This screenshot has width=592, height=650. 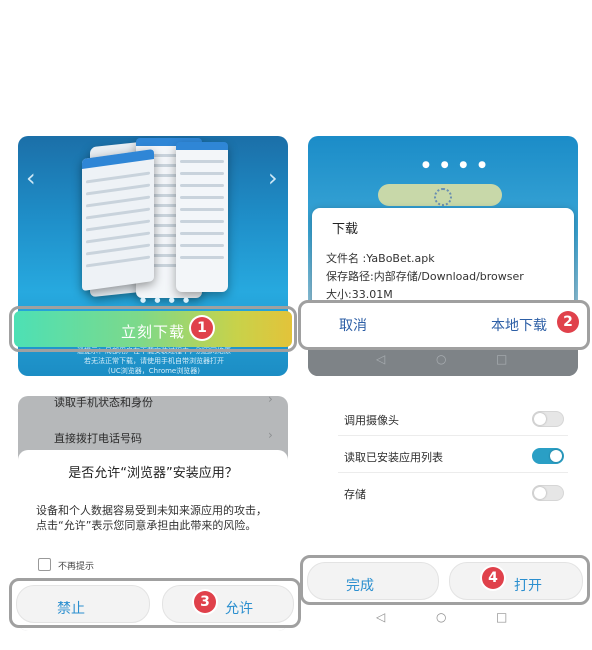 I want to click on download-now-label: 立刻下载, so click(x=152, y=332).